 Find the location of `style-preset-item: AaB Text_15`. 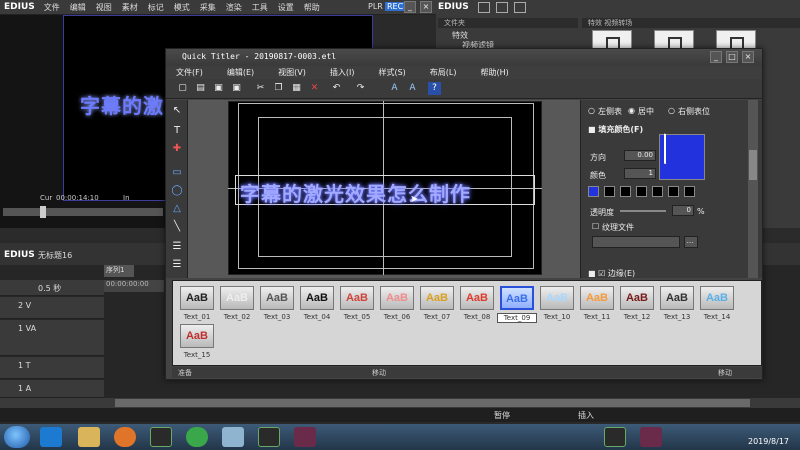

style-preset-item: AaB Text_15 is located at coordinates (197, 341).